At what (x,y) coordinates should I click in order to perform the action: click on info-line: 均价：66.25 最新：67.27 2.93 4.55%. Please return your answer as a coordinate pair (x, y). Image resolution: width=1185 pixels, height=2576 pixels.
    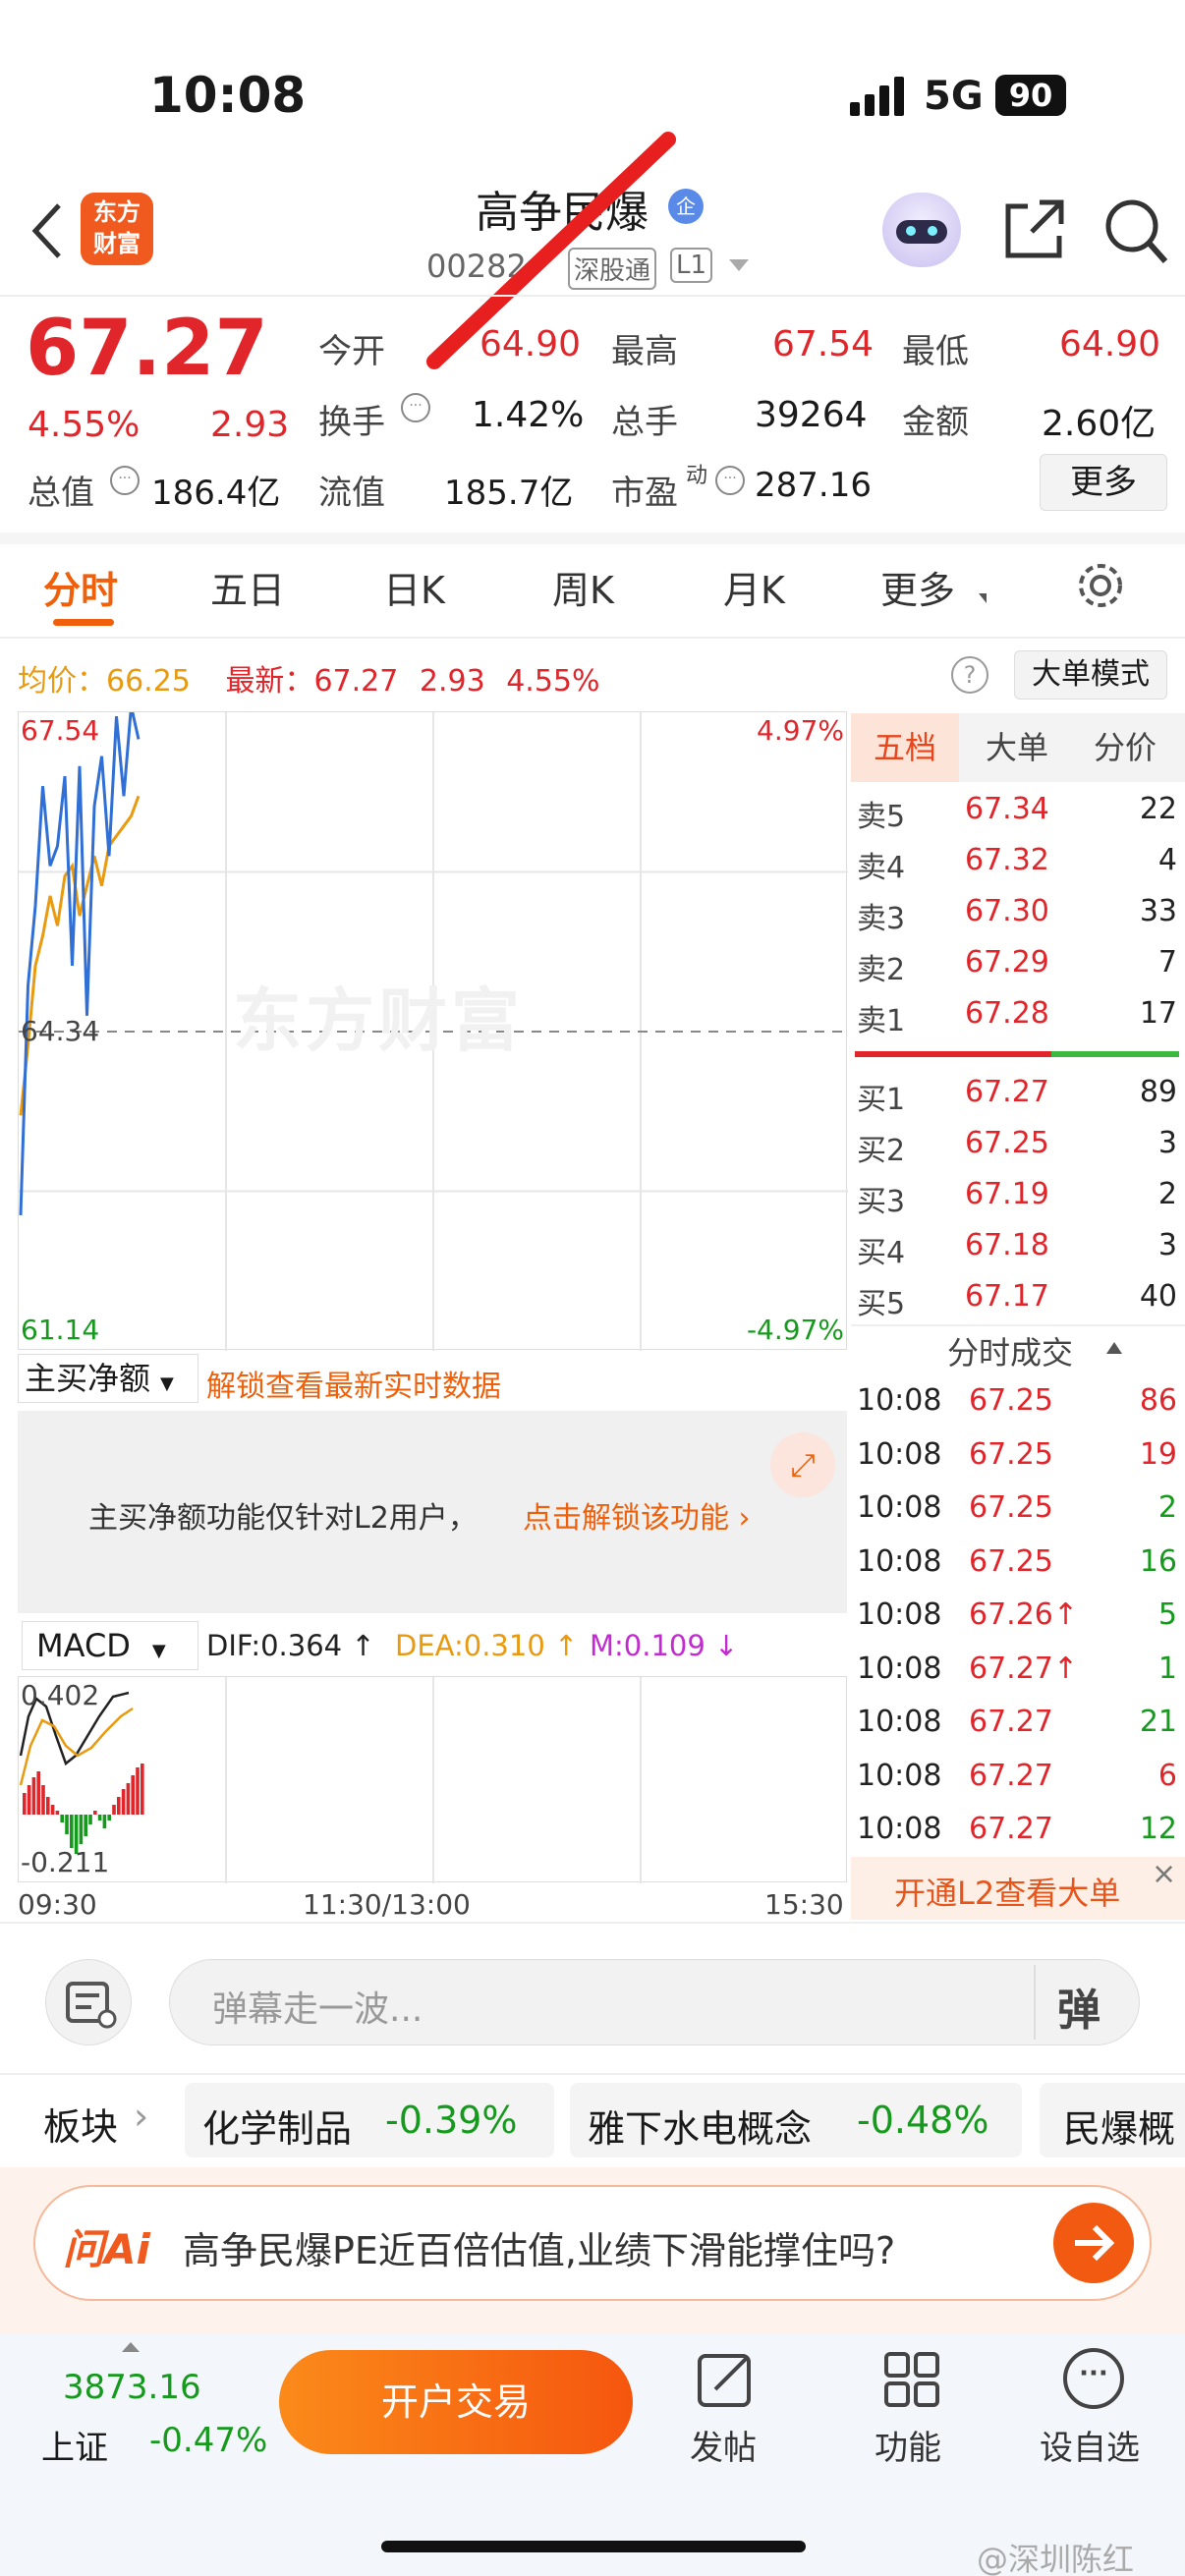
    Looking at the image, I should click on (309, 678).